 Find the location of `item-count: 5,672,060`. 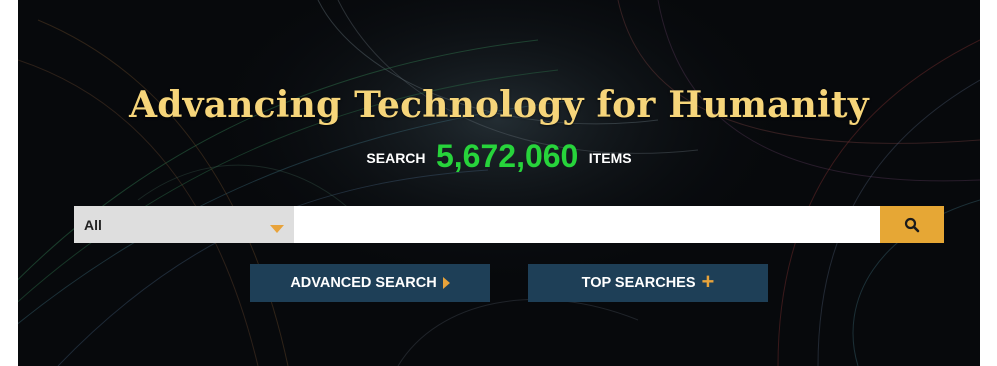

item-count: 5,672,060 is located at coordinates (507, 156).